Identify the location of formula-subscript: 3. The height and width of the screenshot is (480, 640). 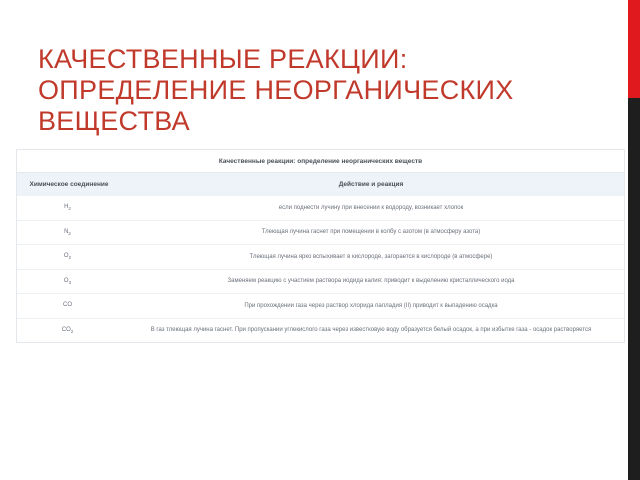
(70, 282).